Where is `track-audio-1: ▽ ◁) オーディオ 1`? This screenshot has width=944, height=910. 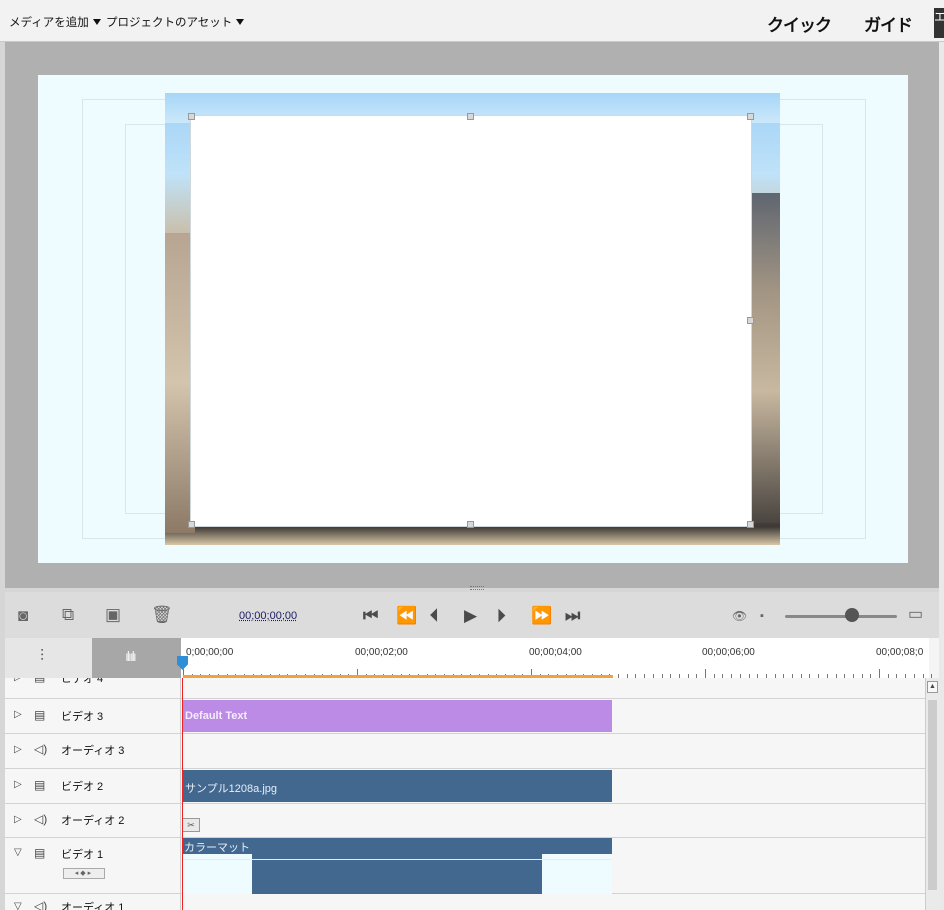 track-audio-1: ▽ ◁) オーディオ 1 is located at coordinates (465, 902).